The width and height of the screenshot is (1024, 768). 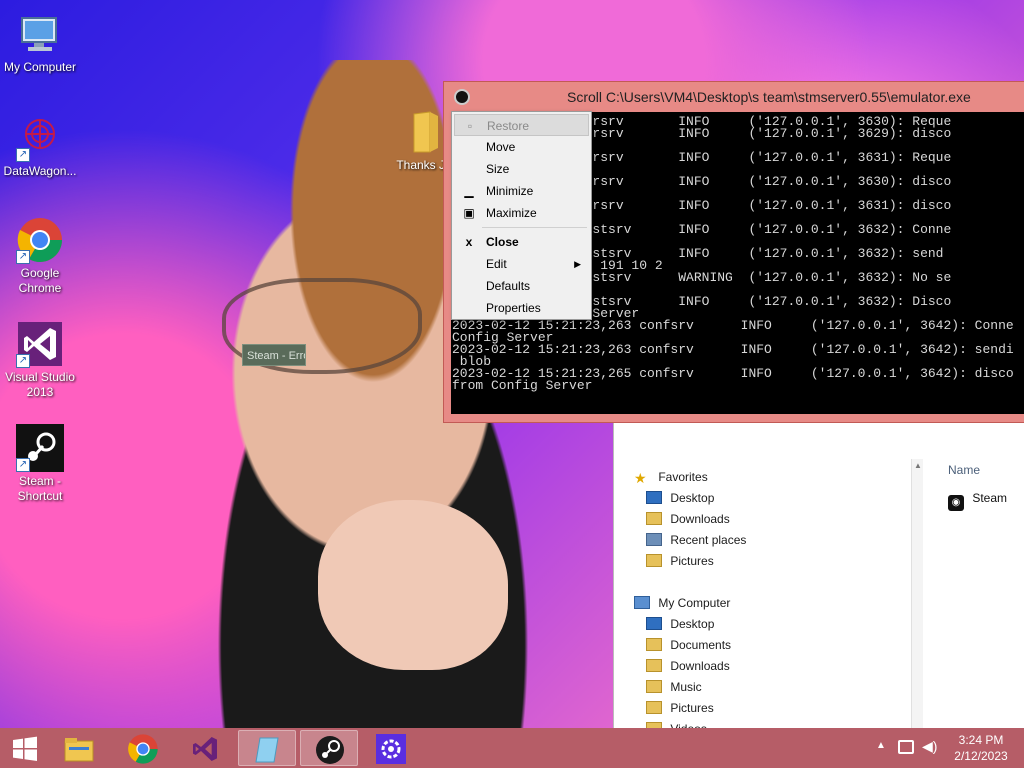 What do you see at coordinates (881, 745) in the screenshot?
I see `tray-overflow-icon: ▲` at bounding box center [881, 745].